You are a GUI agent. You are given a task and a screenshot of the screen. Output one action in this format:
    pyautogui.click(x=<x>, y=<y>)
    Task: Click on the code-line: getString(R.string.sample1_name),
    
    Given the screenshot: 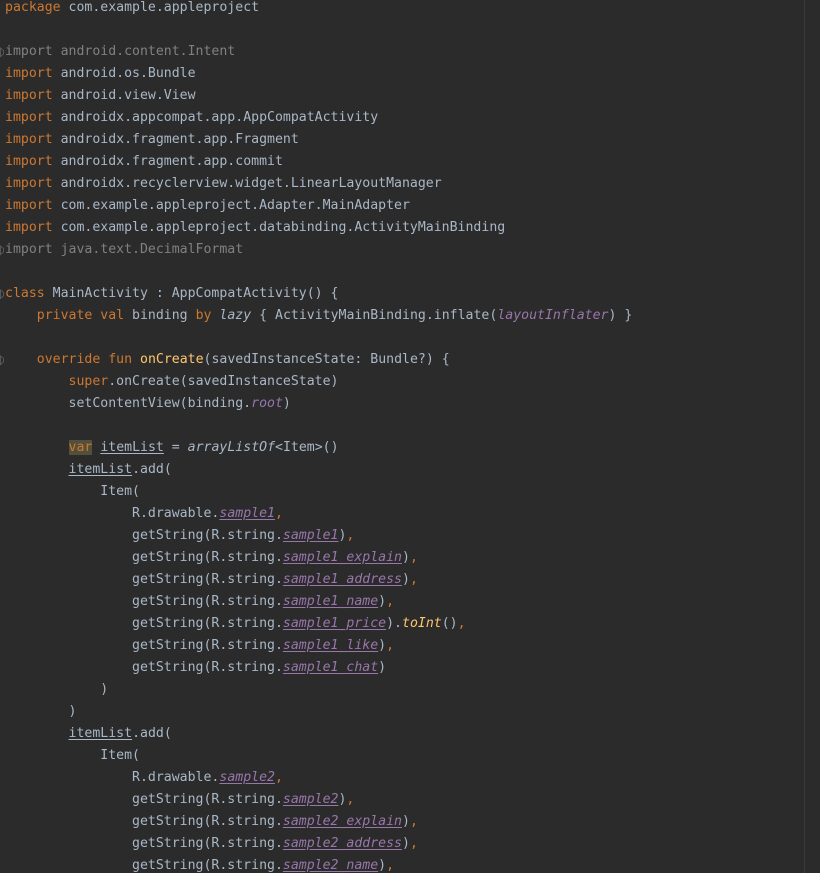 What is the action you would take?
    pyautogui.click(x=199, y=605)
    